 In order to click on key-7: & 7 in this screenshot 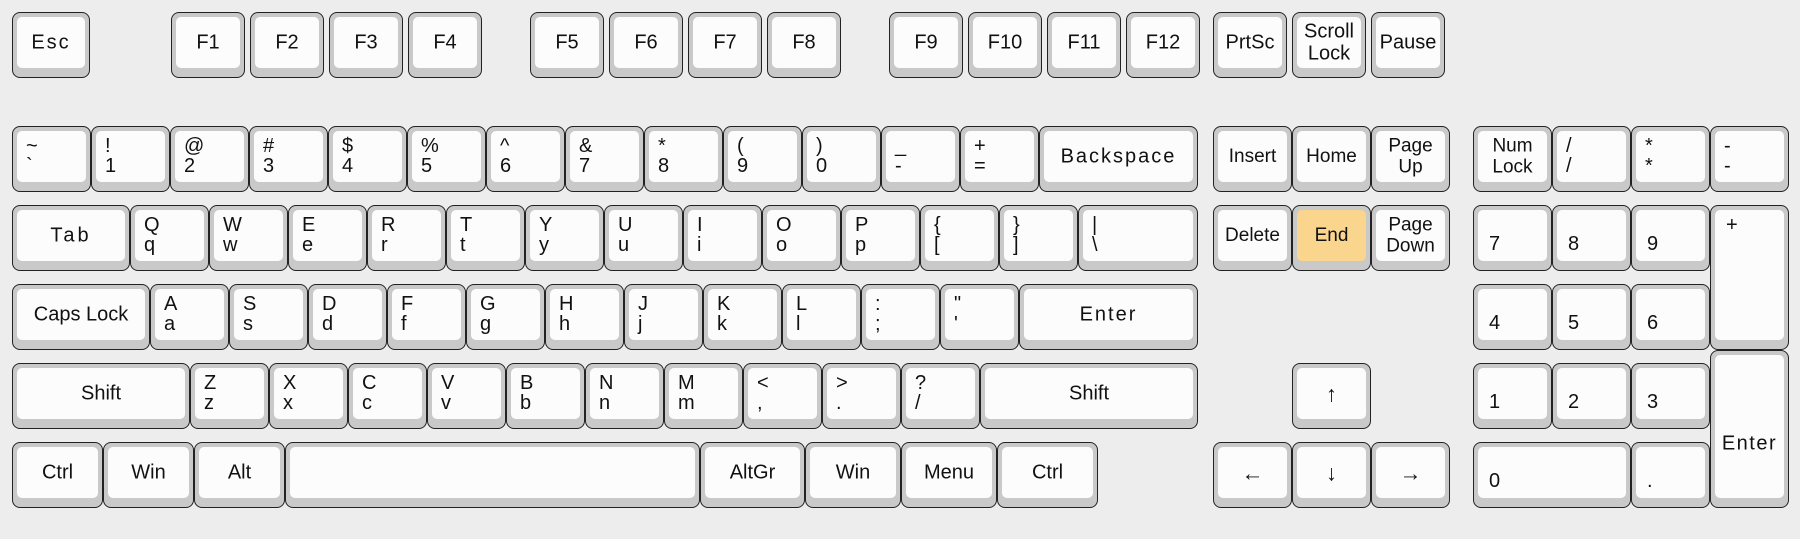, I will do `click(604, 159)`.